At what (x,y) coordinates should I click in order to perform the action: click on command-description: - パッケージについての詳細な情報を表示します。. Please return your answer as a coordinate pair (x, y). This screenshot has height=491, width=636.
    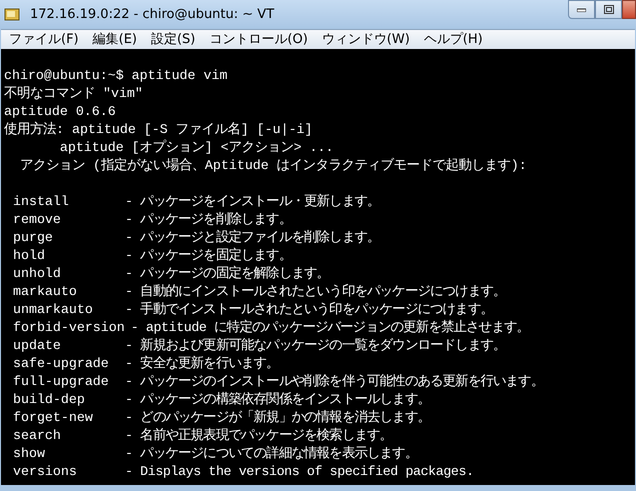
    Looking at the image, I should click on (271, 454).